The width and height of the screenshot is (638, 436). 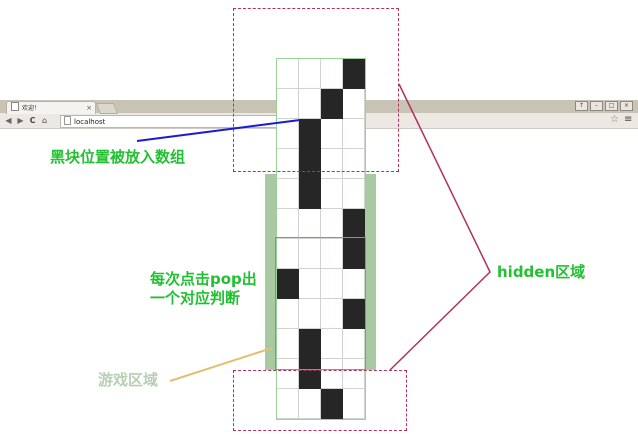 I want to click on black-label-arrow, so click(x=218, y=130).